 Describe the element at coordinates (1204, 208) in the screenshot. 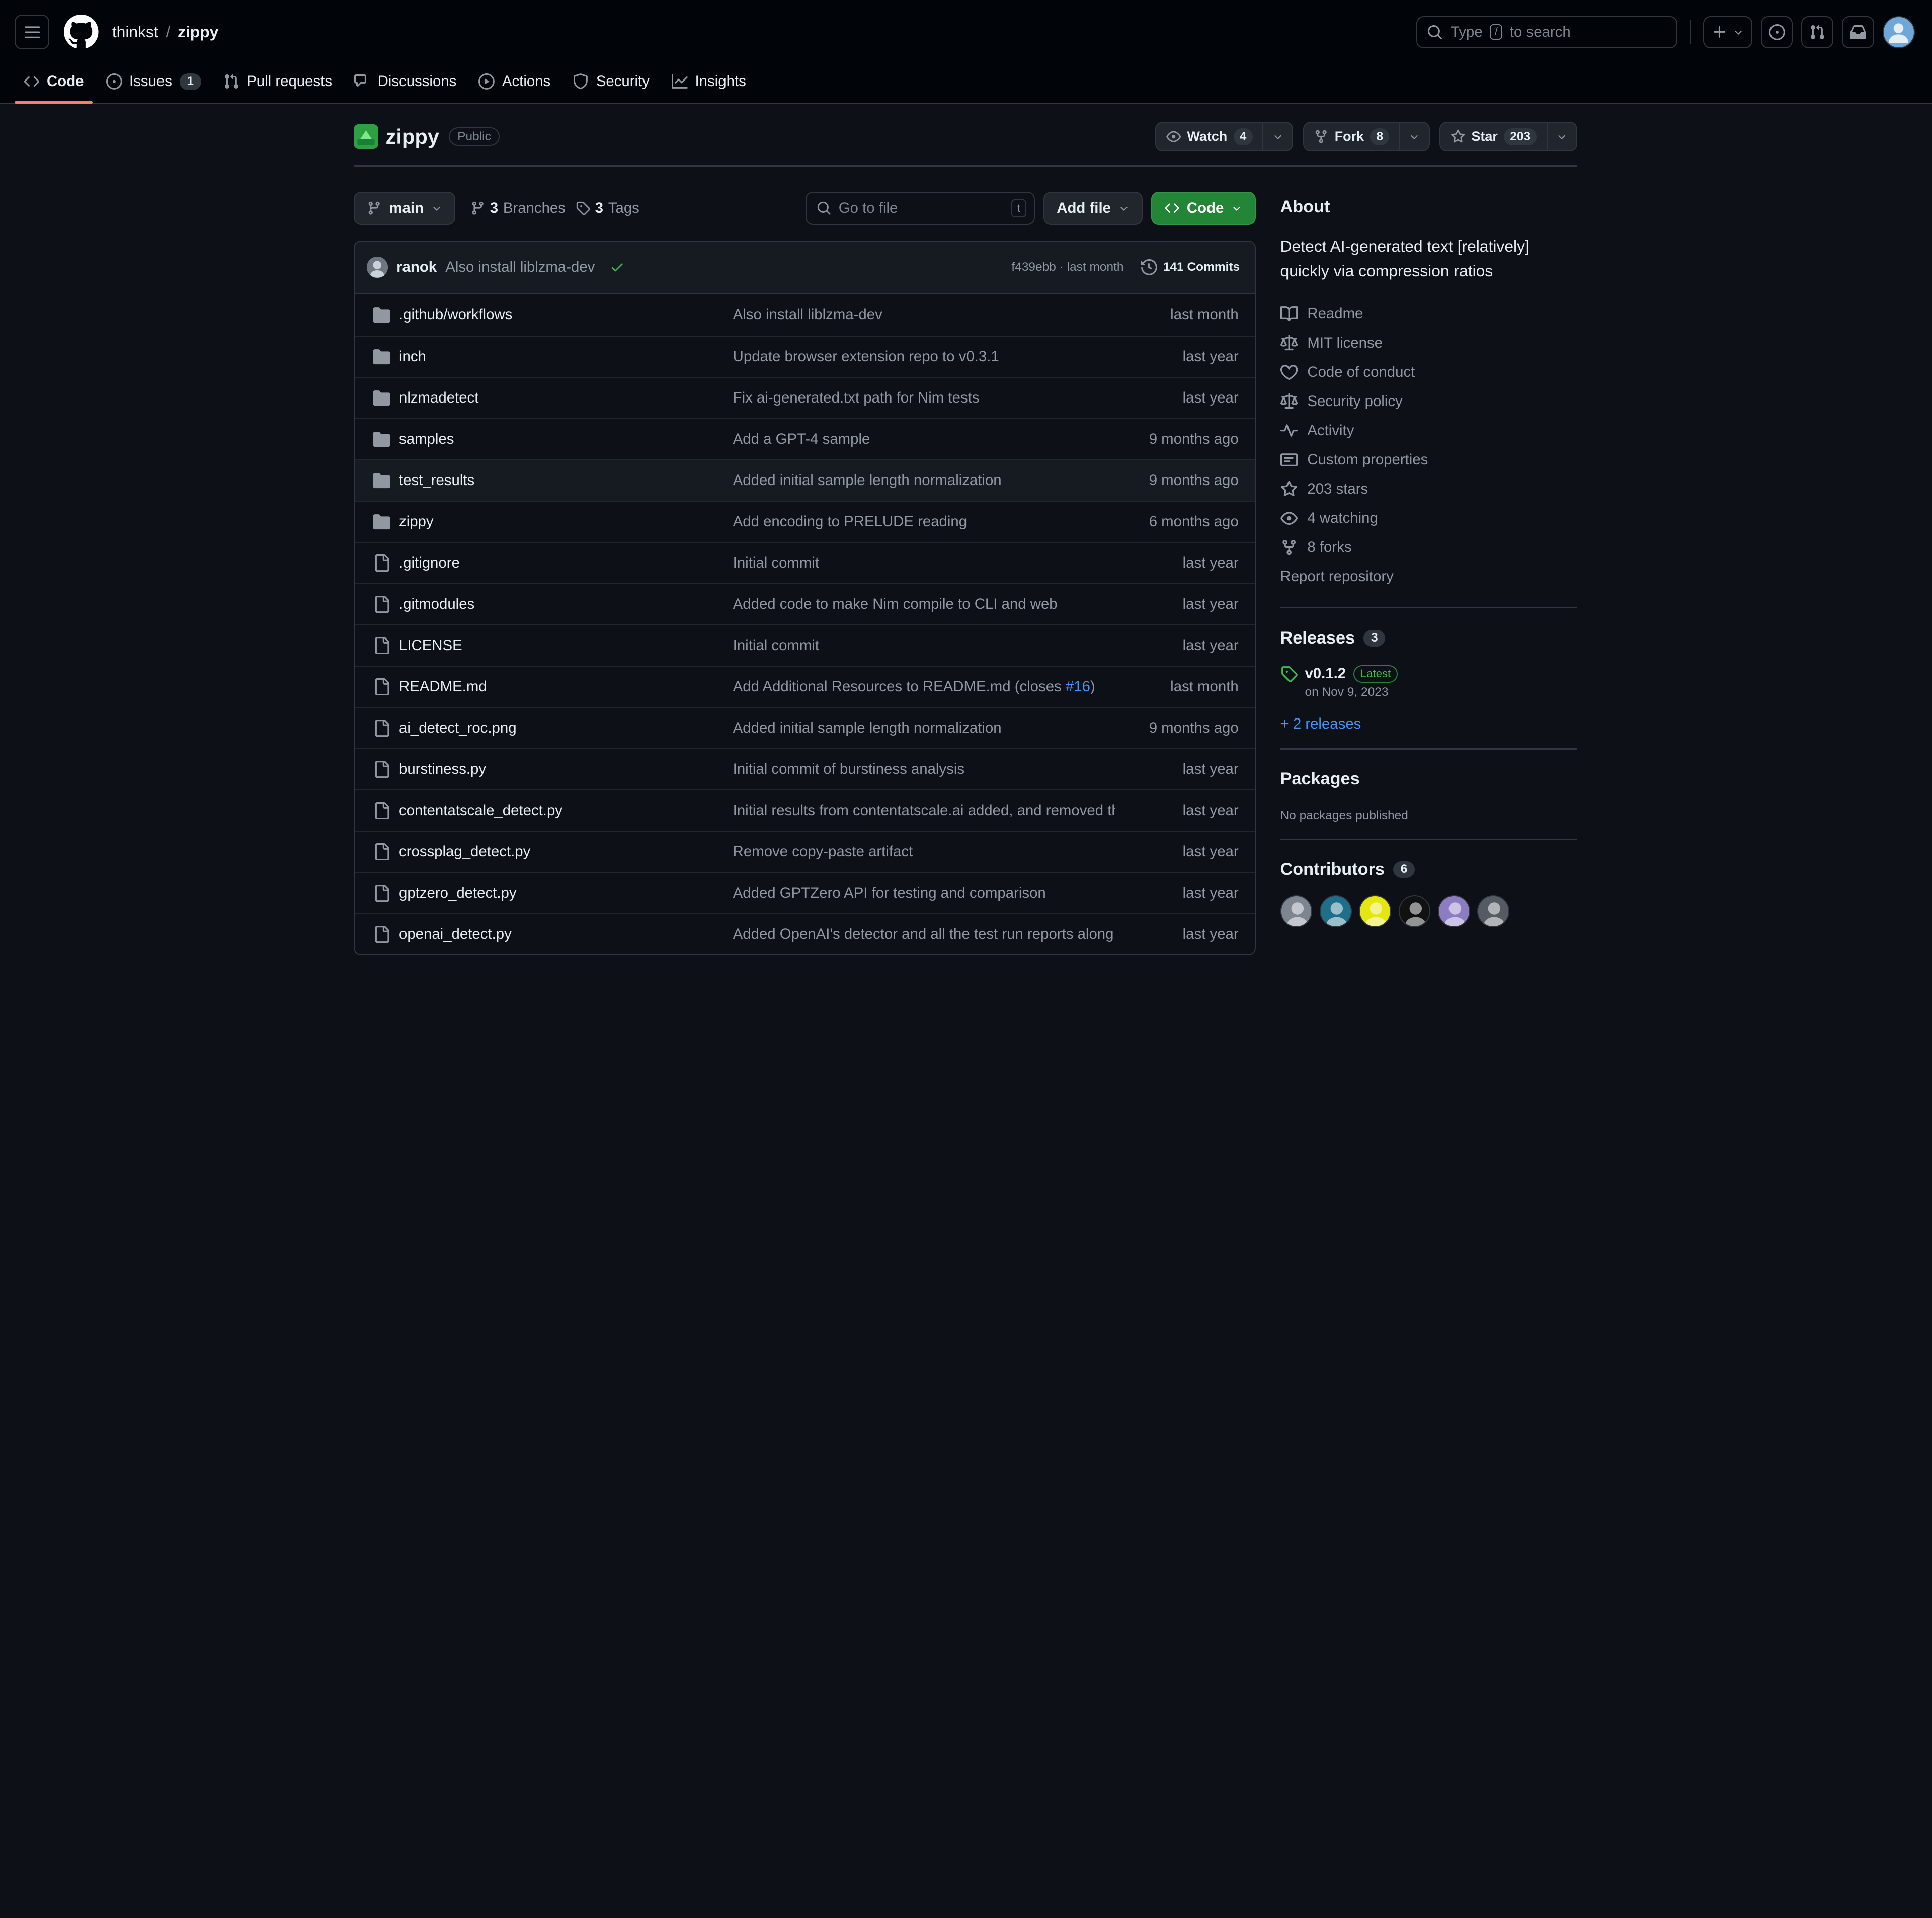

I see `code-button: Code` at that location.